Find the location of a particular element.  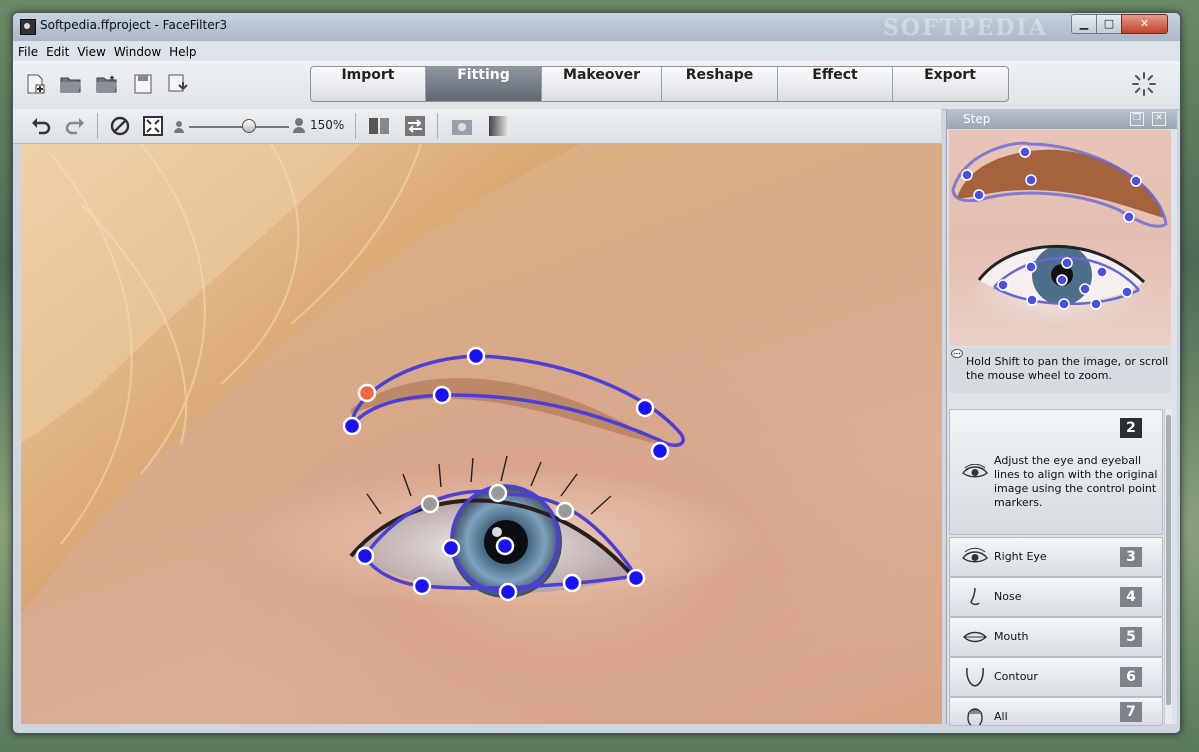

menu-file: File is located at coordinates (27, 51).